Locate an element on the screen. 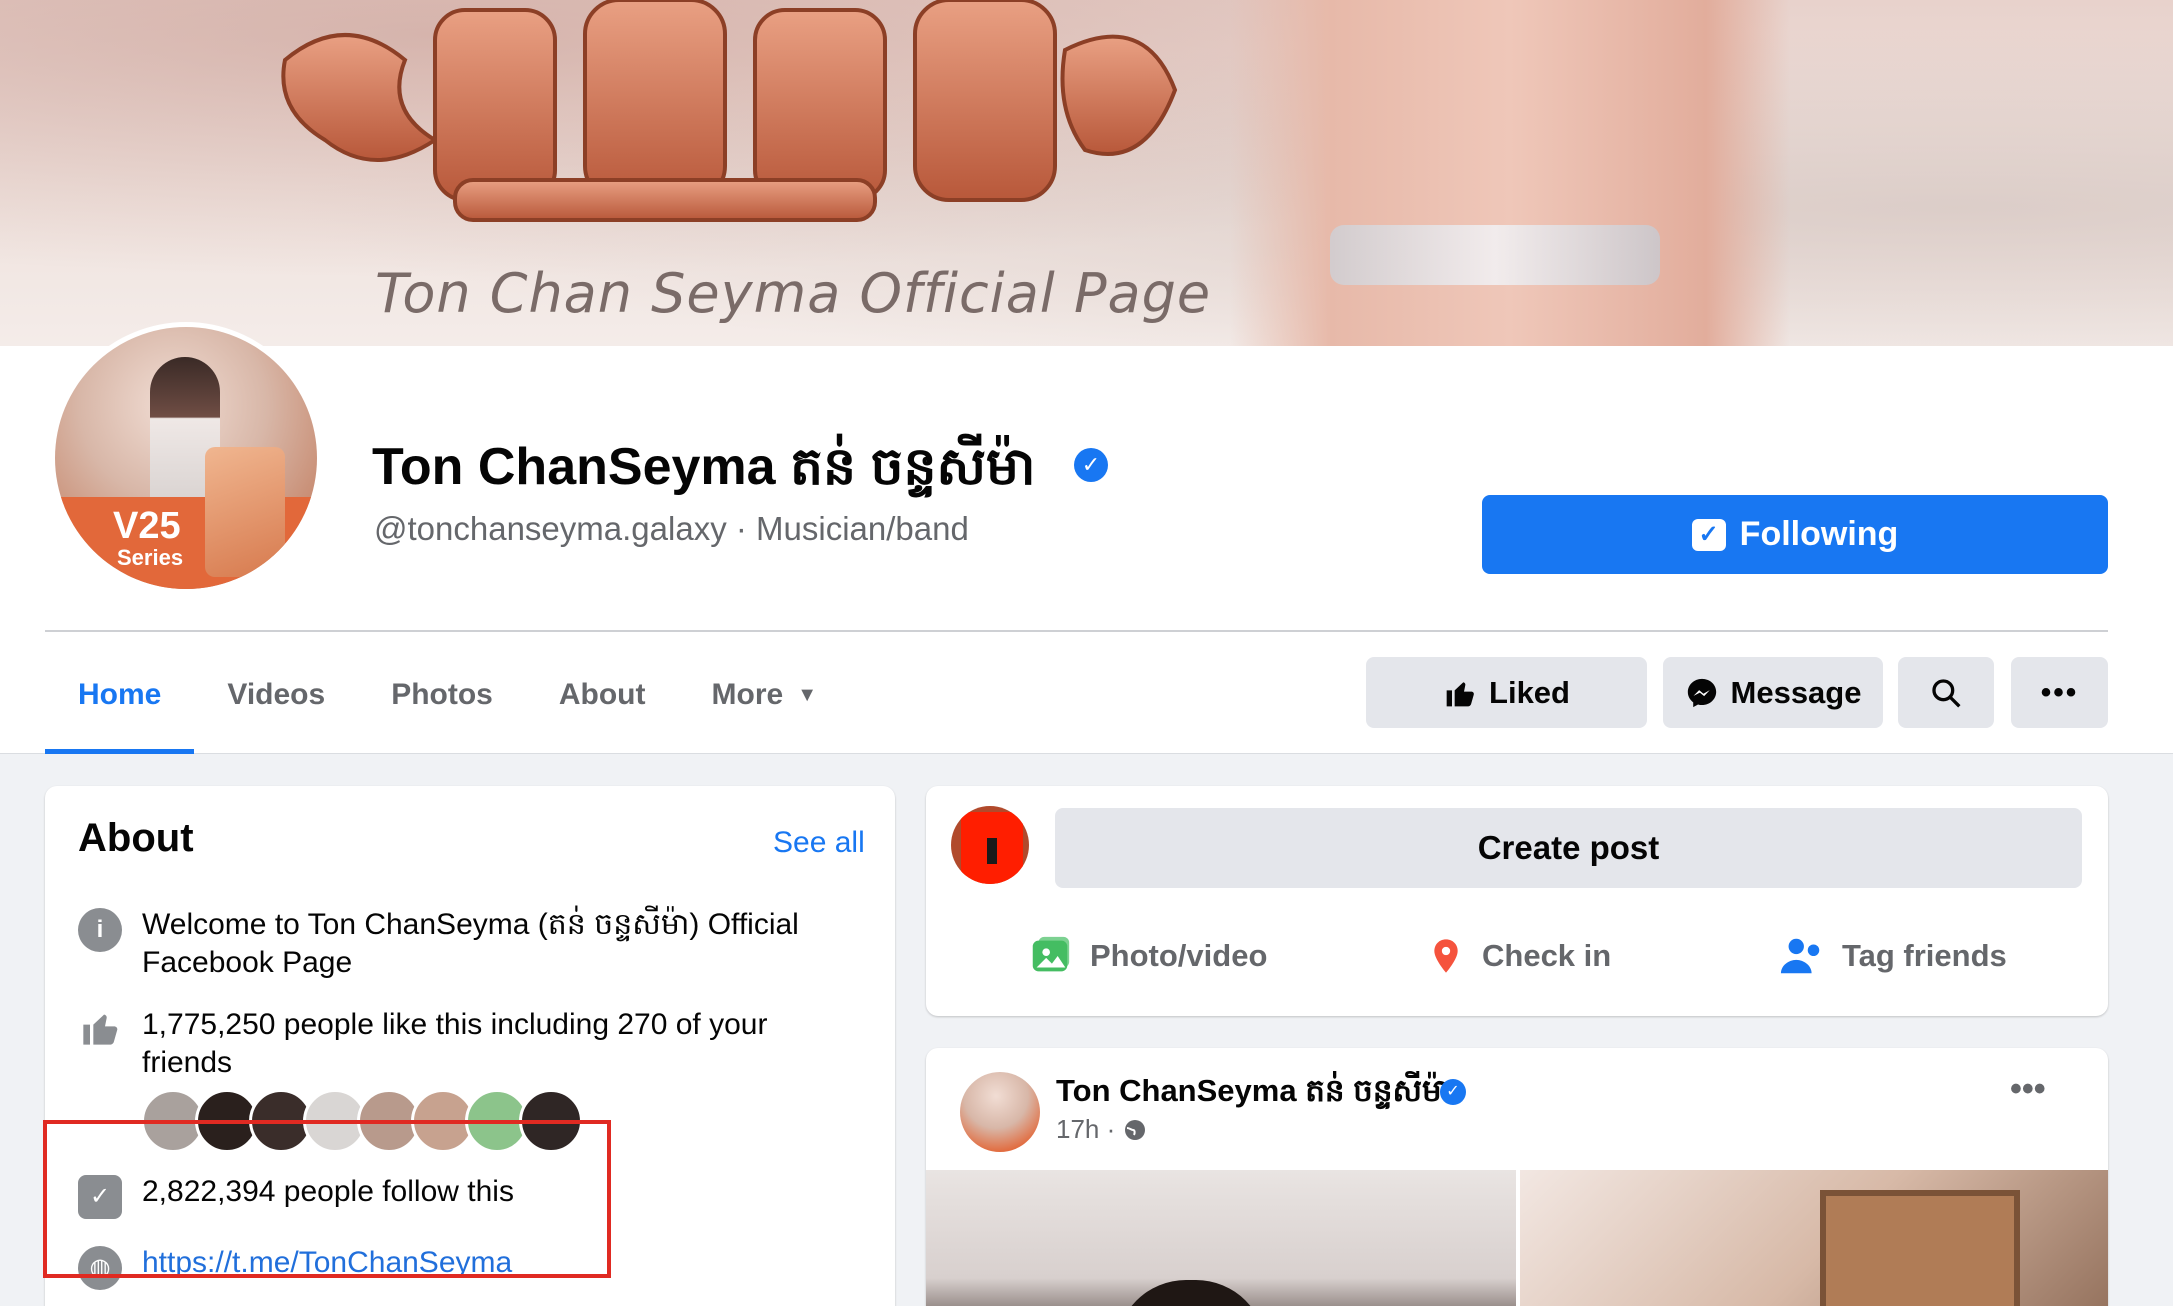 This screenshot has height=1306, width=2173. tab-photos: Photos is located at coordinates (442, 695).